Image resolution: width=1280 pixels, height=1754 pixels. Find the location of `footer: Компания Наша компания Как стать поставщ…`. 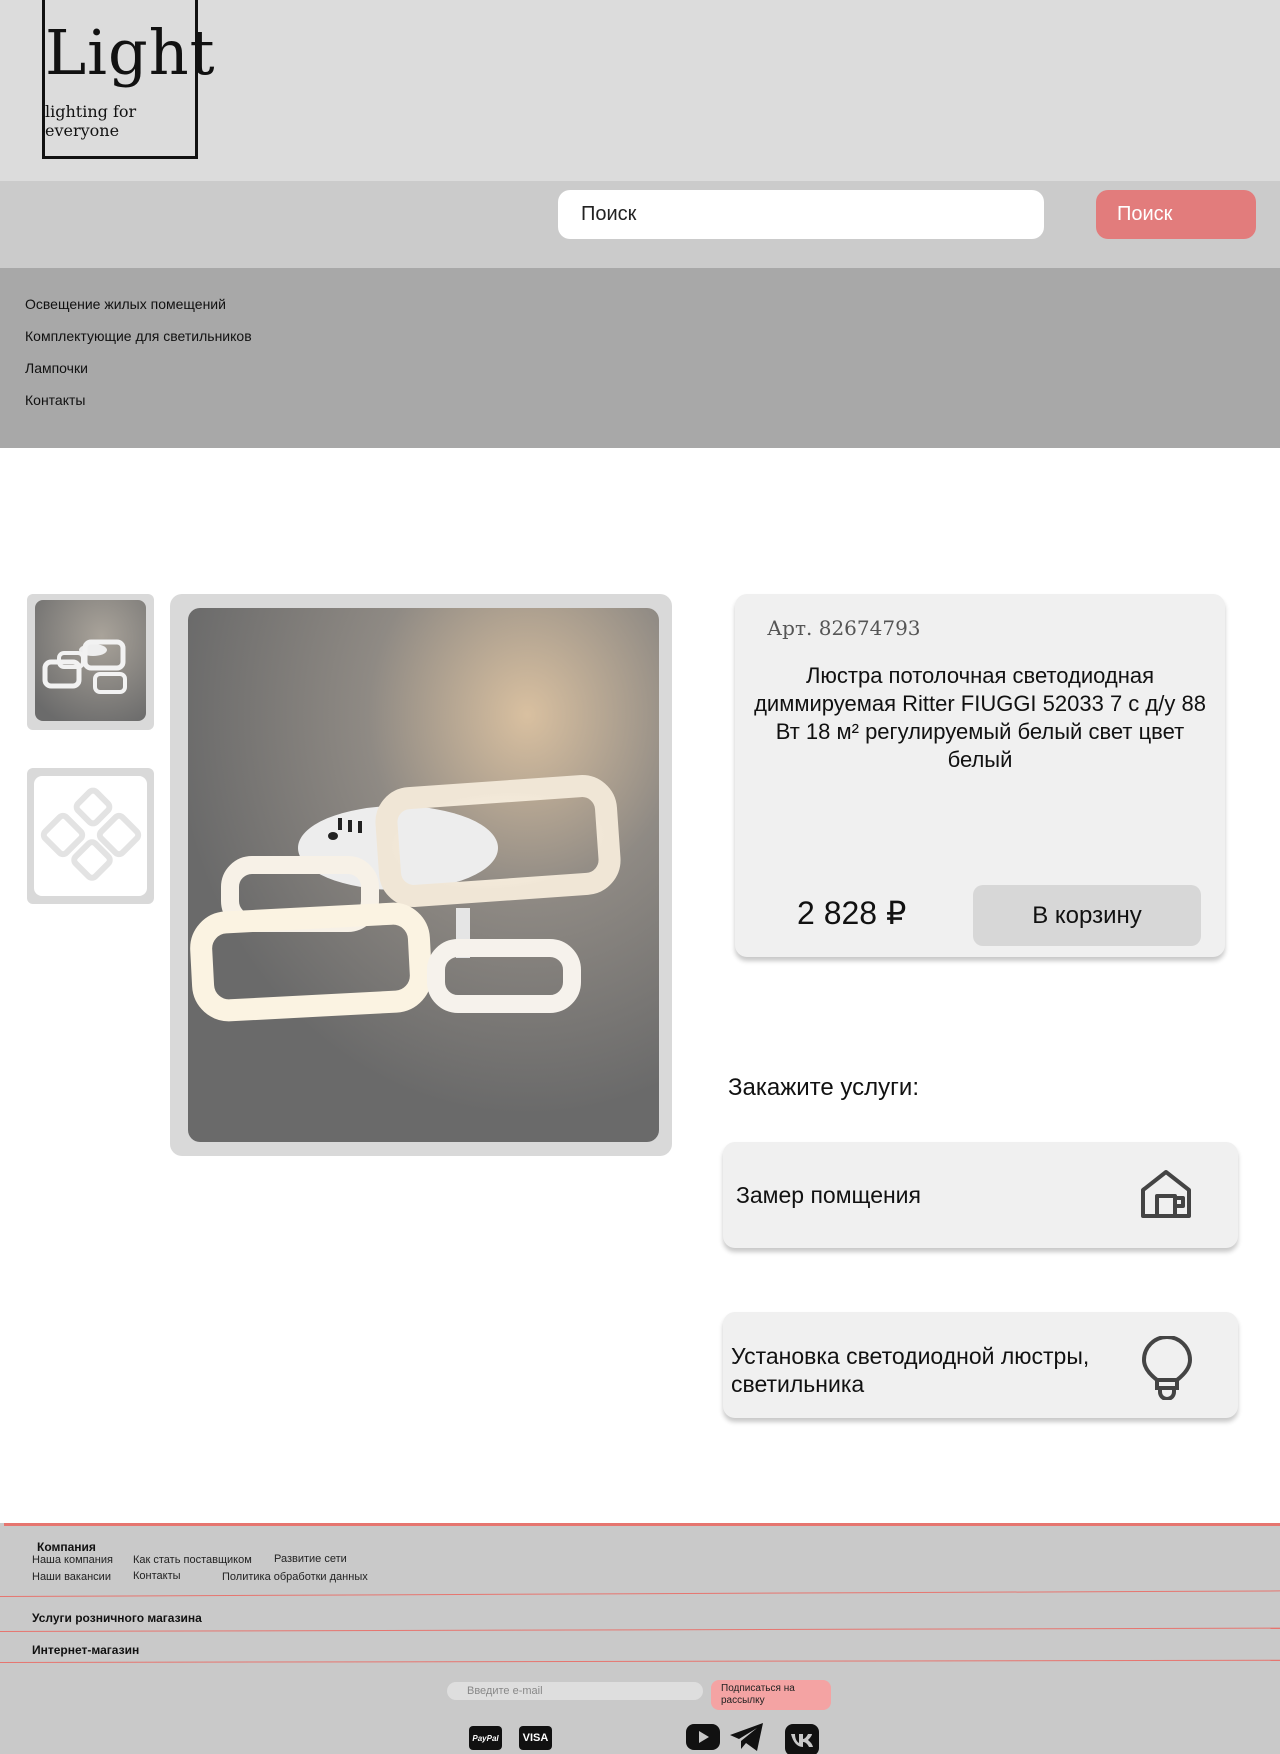

footer: Компания Наша компания Как стать поставщ… is located at coordinates (640, 1638).